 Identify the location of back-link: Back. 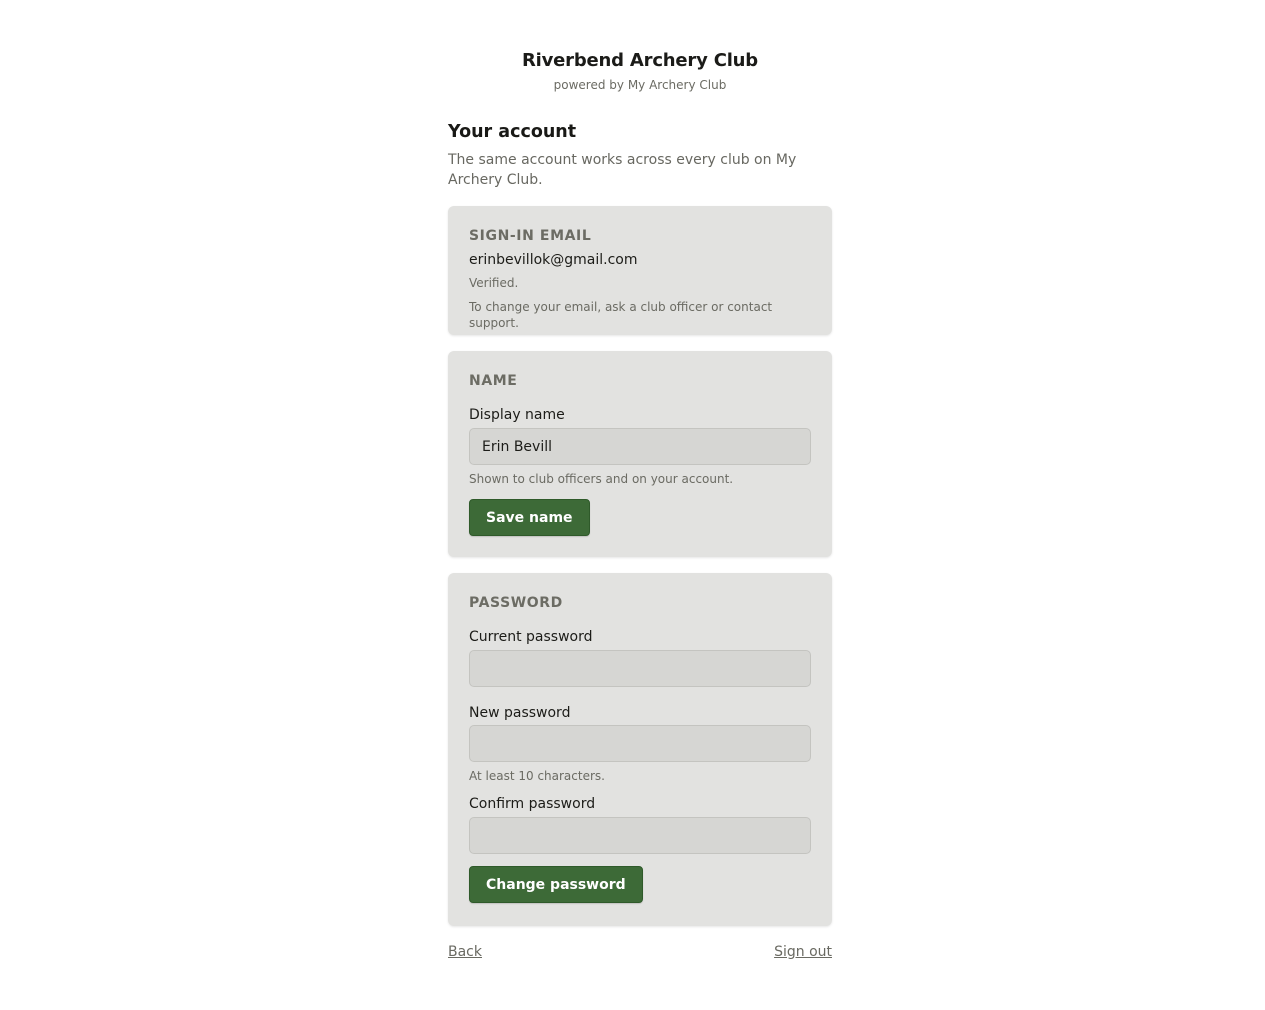
(465, 952).